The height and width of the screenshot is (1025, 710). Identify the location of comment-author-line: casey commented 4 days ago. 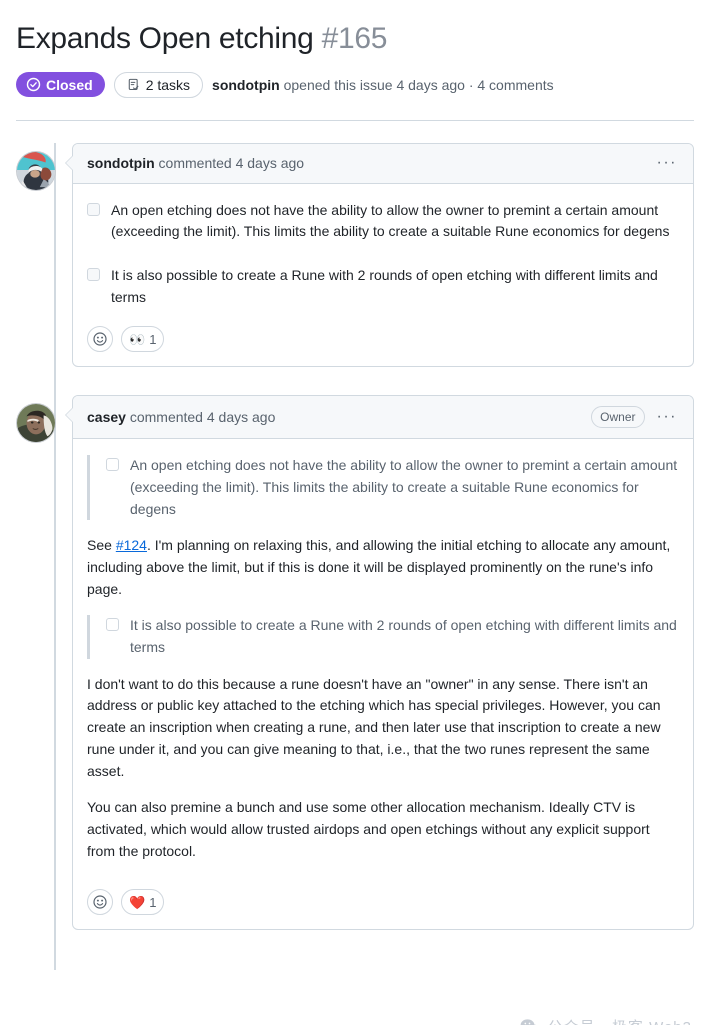
(181, 417).